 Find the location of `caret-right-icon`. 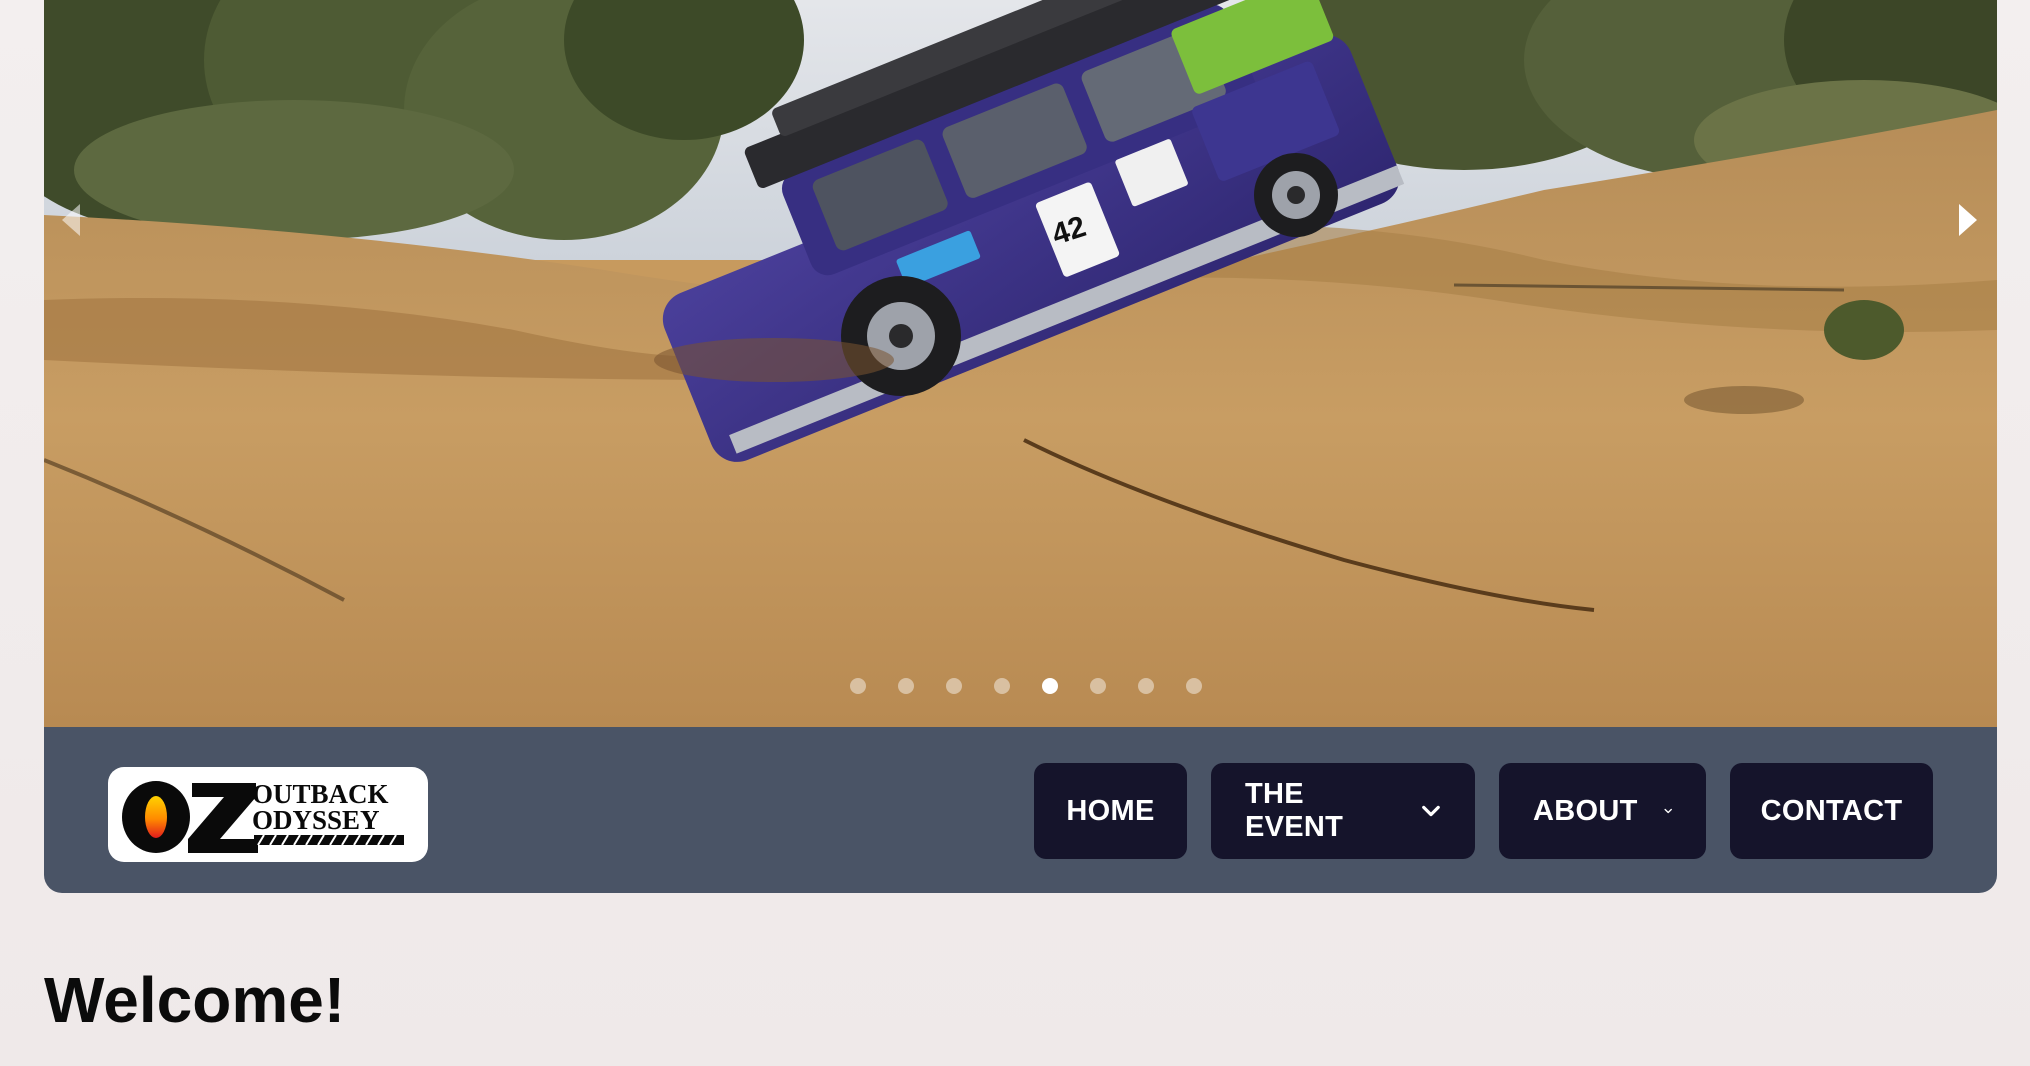

caret-right-icon is located at coordinates (1968, 220).